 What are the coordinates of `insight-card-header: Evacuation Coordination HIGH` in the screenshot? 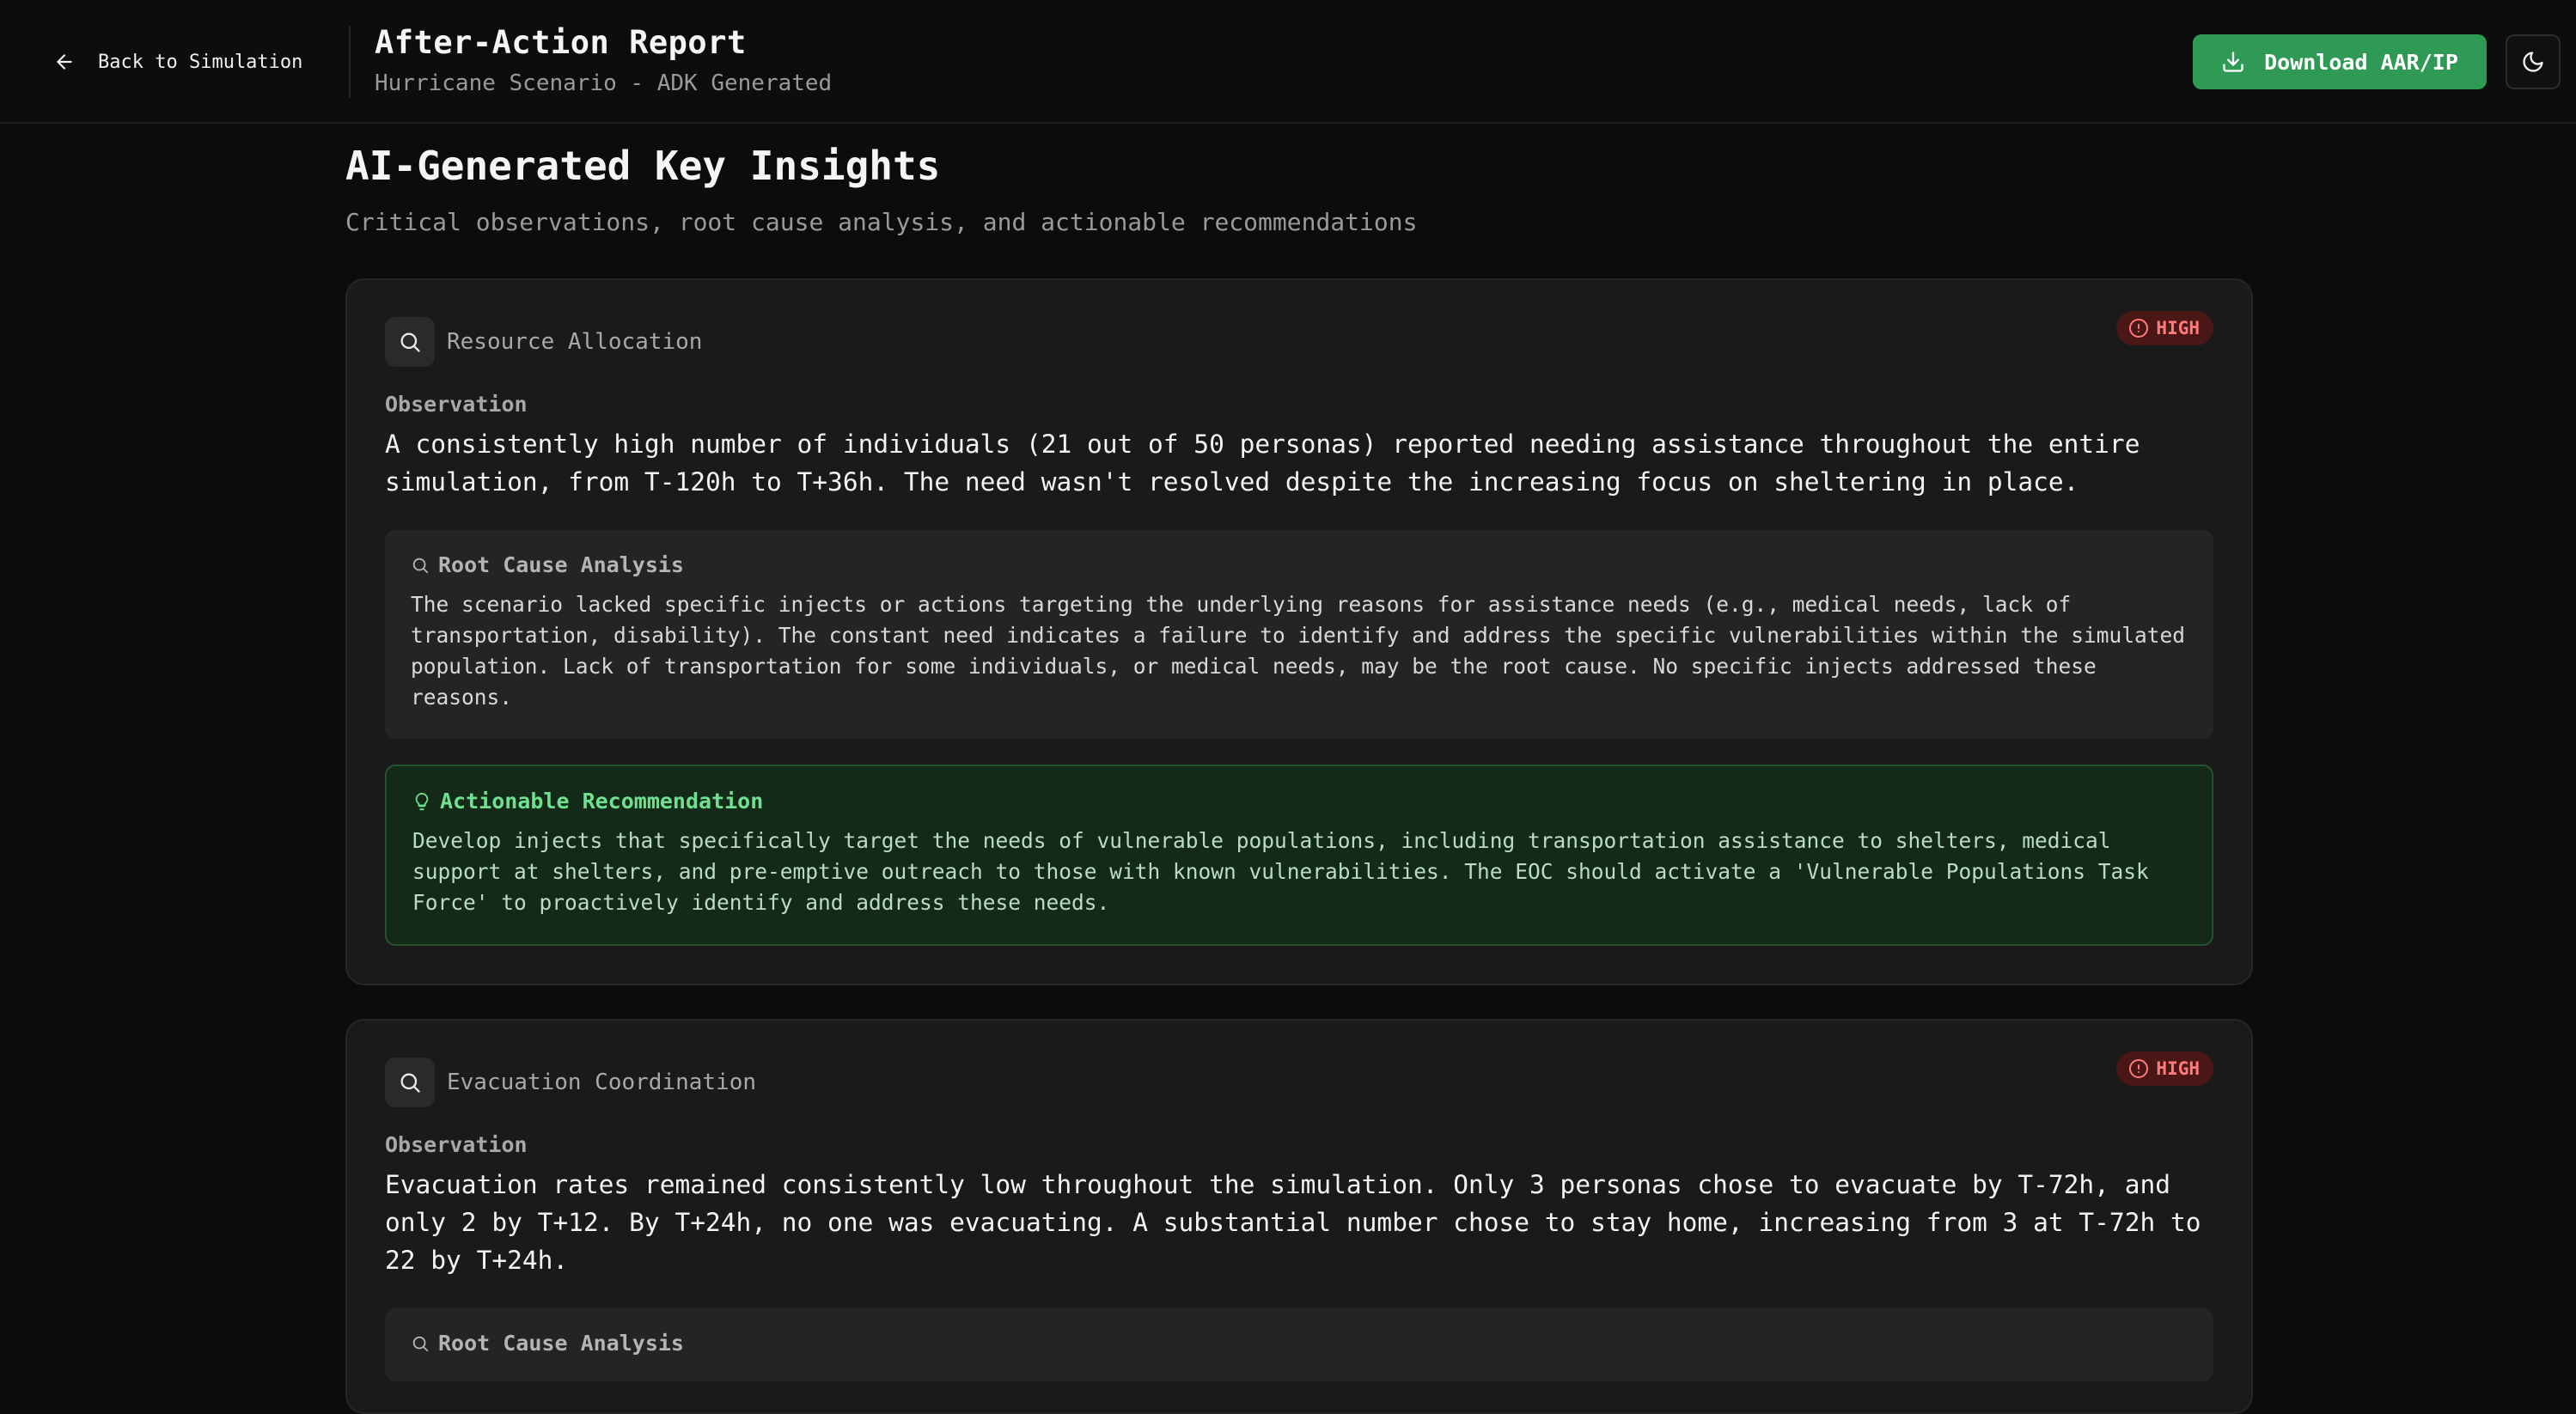 It's located at (1299, 1079).